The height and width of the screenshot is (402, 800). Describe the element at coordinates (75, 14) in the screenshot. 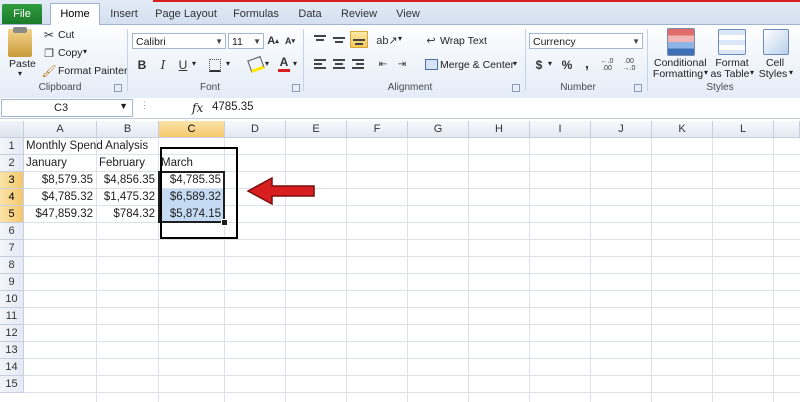

I see `tab-home: Home` at that location.